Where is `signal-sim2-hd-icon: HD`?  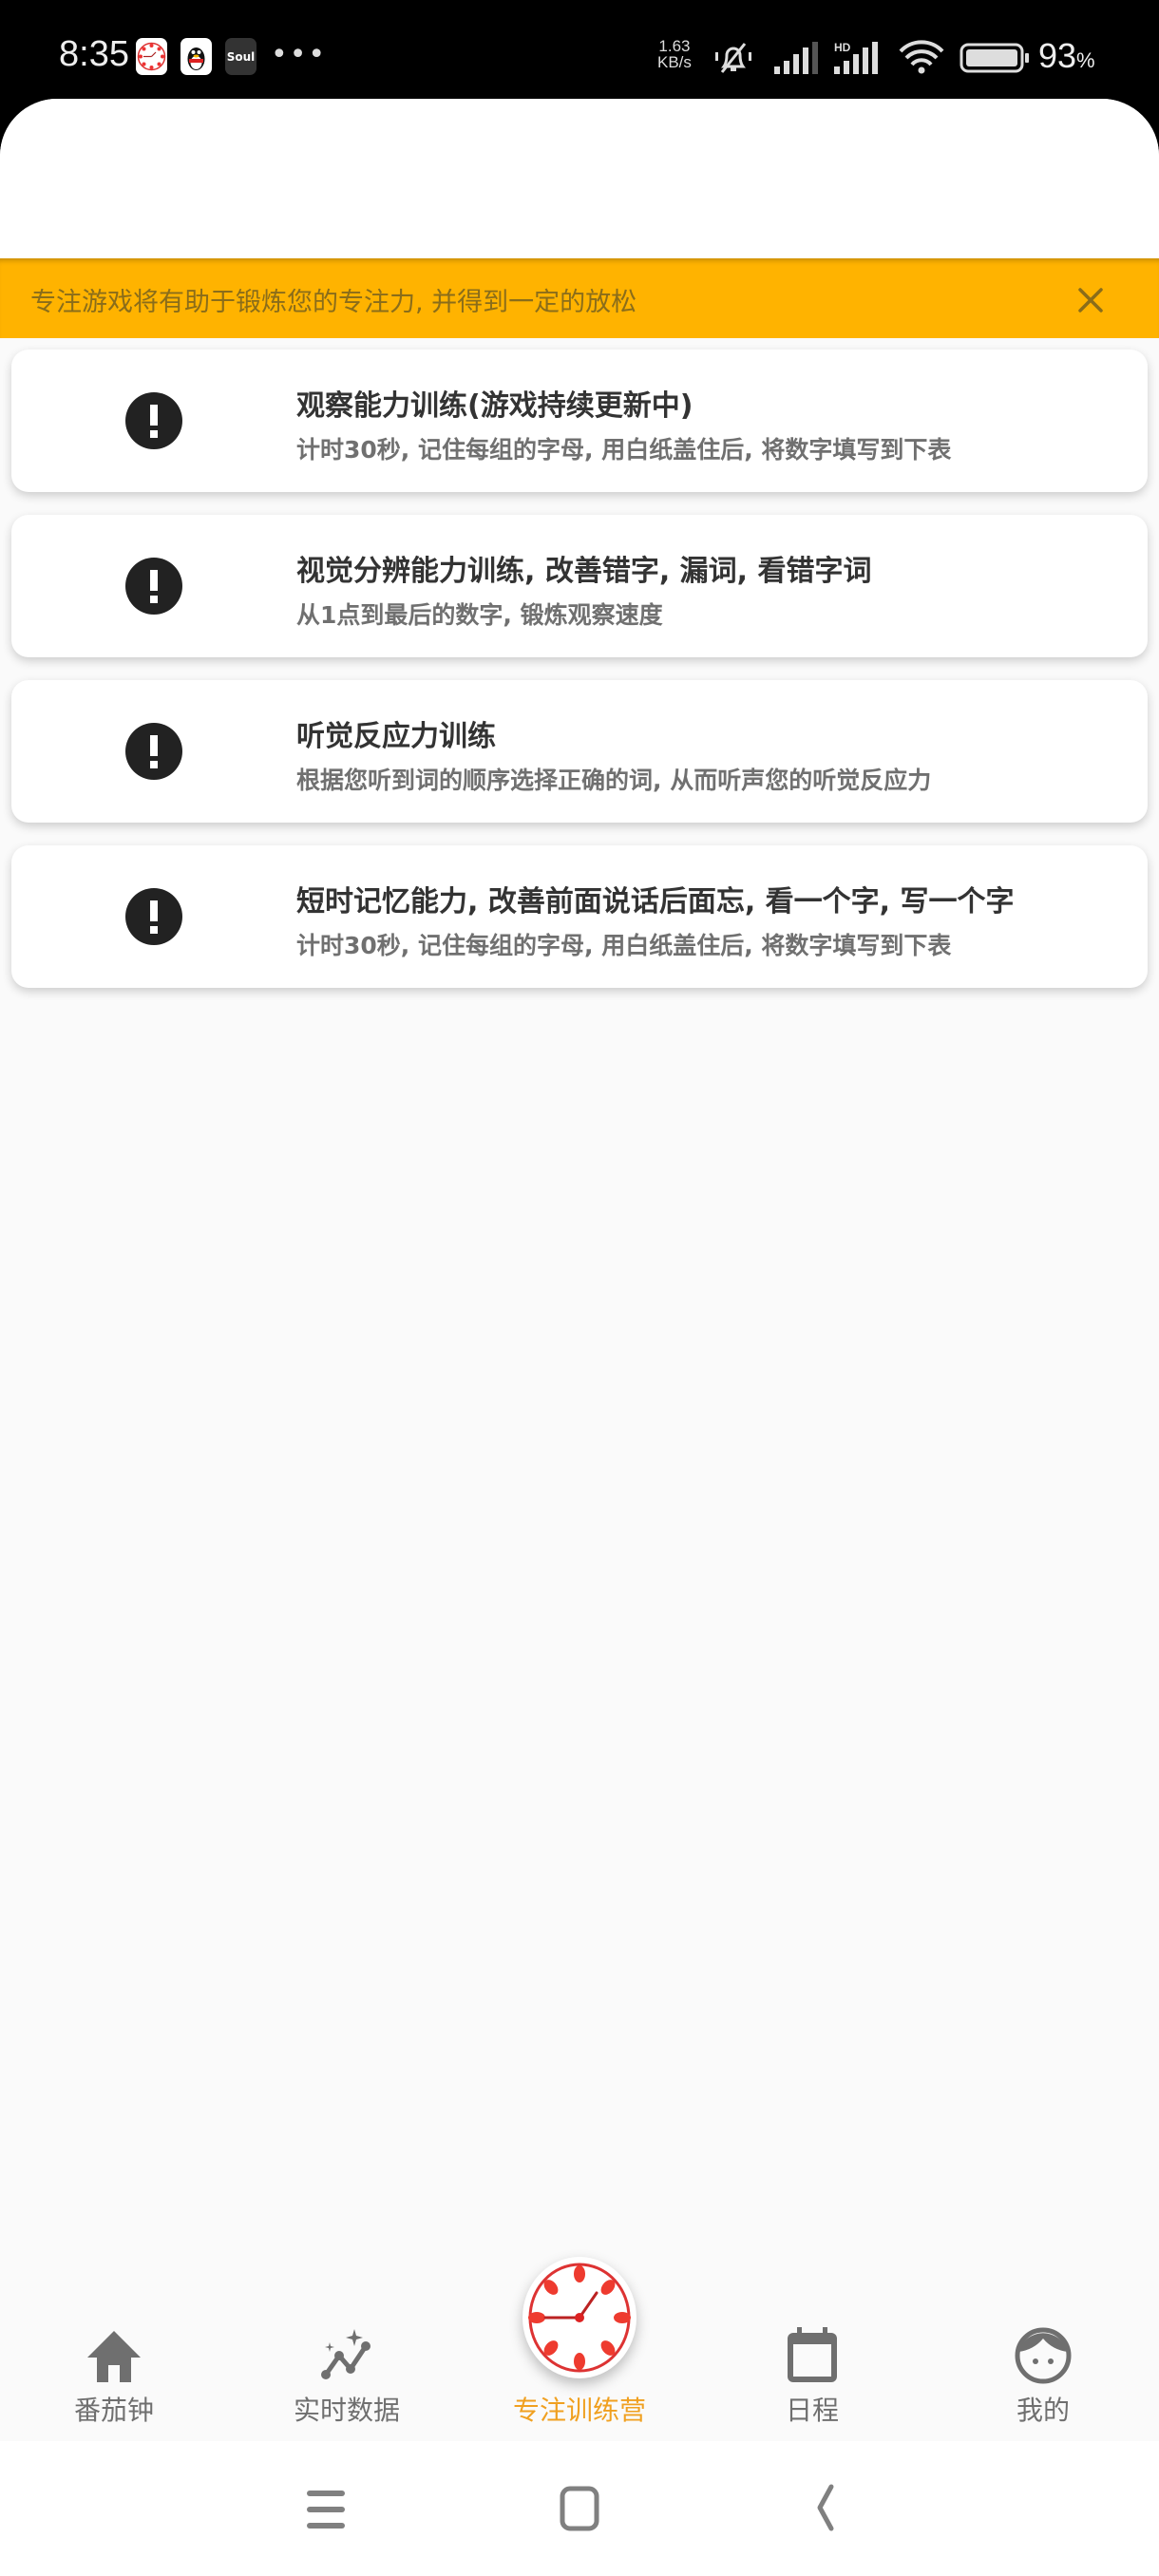
signal-sim2-hd-icon: HD is located at coordinates (858, 60).